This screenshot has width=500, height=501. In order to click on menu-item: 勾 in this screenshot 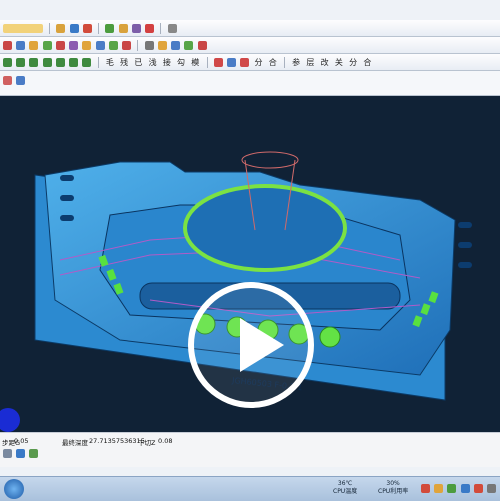, I will do `click(181, 63)`.